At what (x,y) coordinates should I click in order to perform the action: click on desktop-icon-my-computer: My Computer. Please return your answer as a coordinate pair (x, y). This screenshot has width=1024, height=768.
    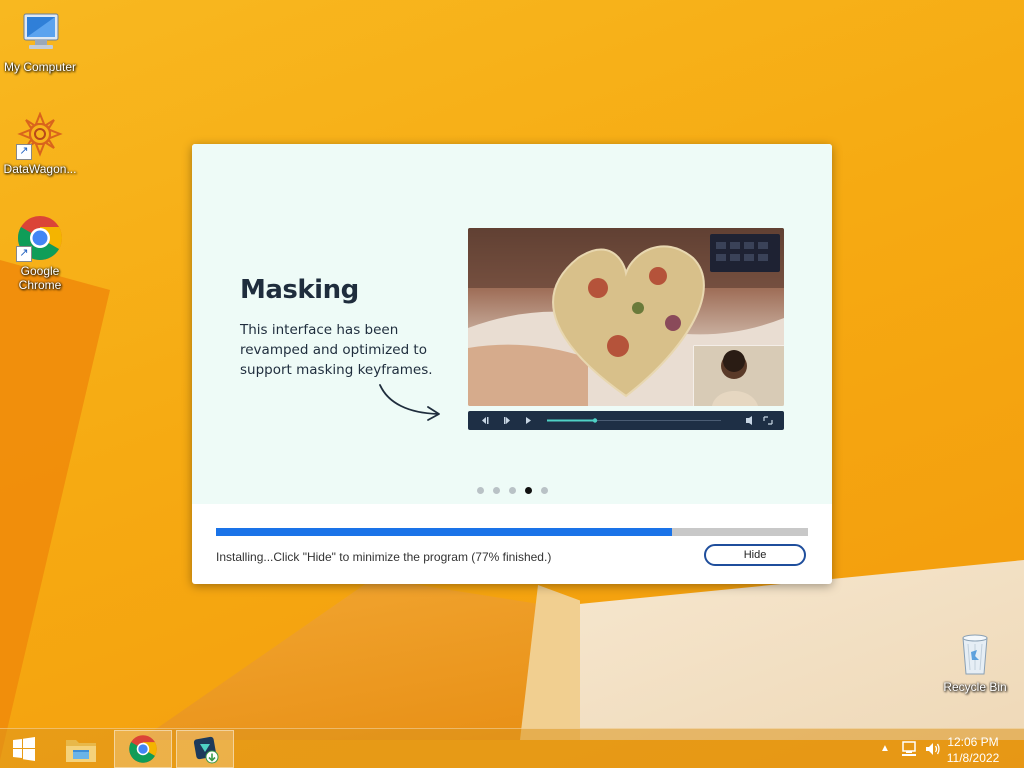
    Looking at the image, I should click on (40, 42).